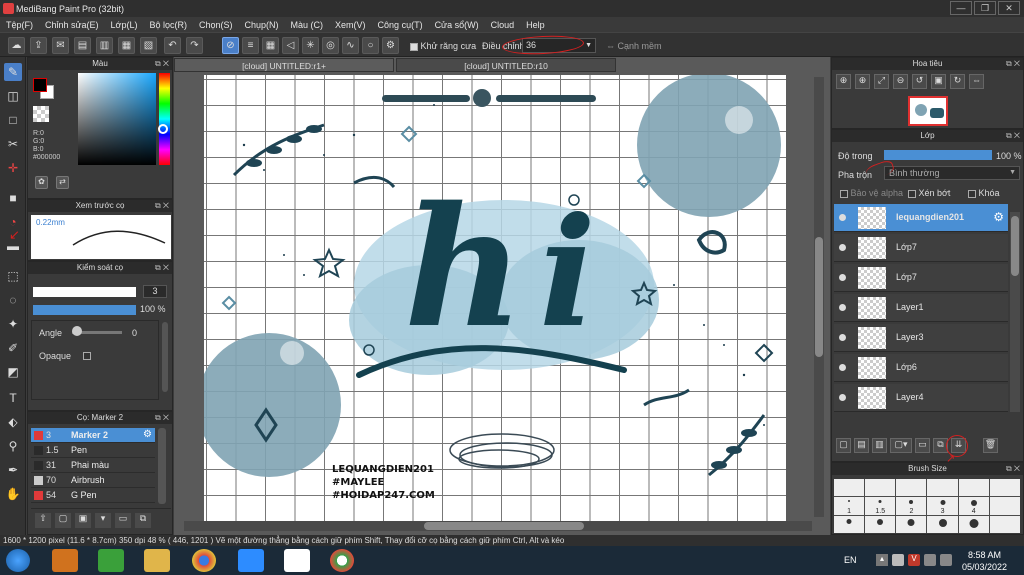 This screenshot has height=575, width=1024. Describe the element at coordinates (938, 81) in the screenshot. I see `reset-icon: ▣` at that location.